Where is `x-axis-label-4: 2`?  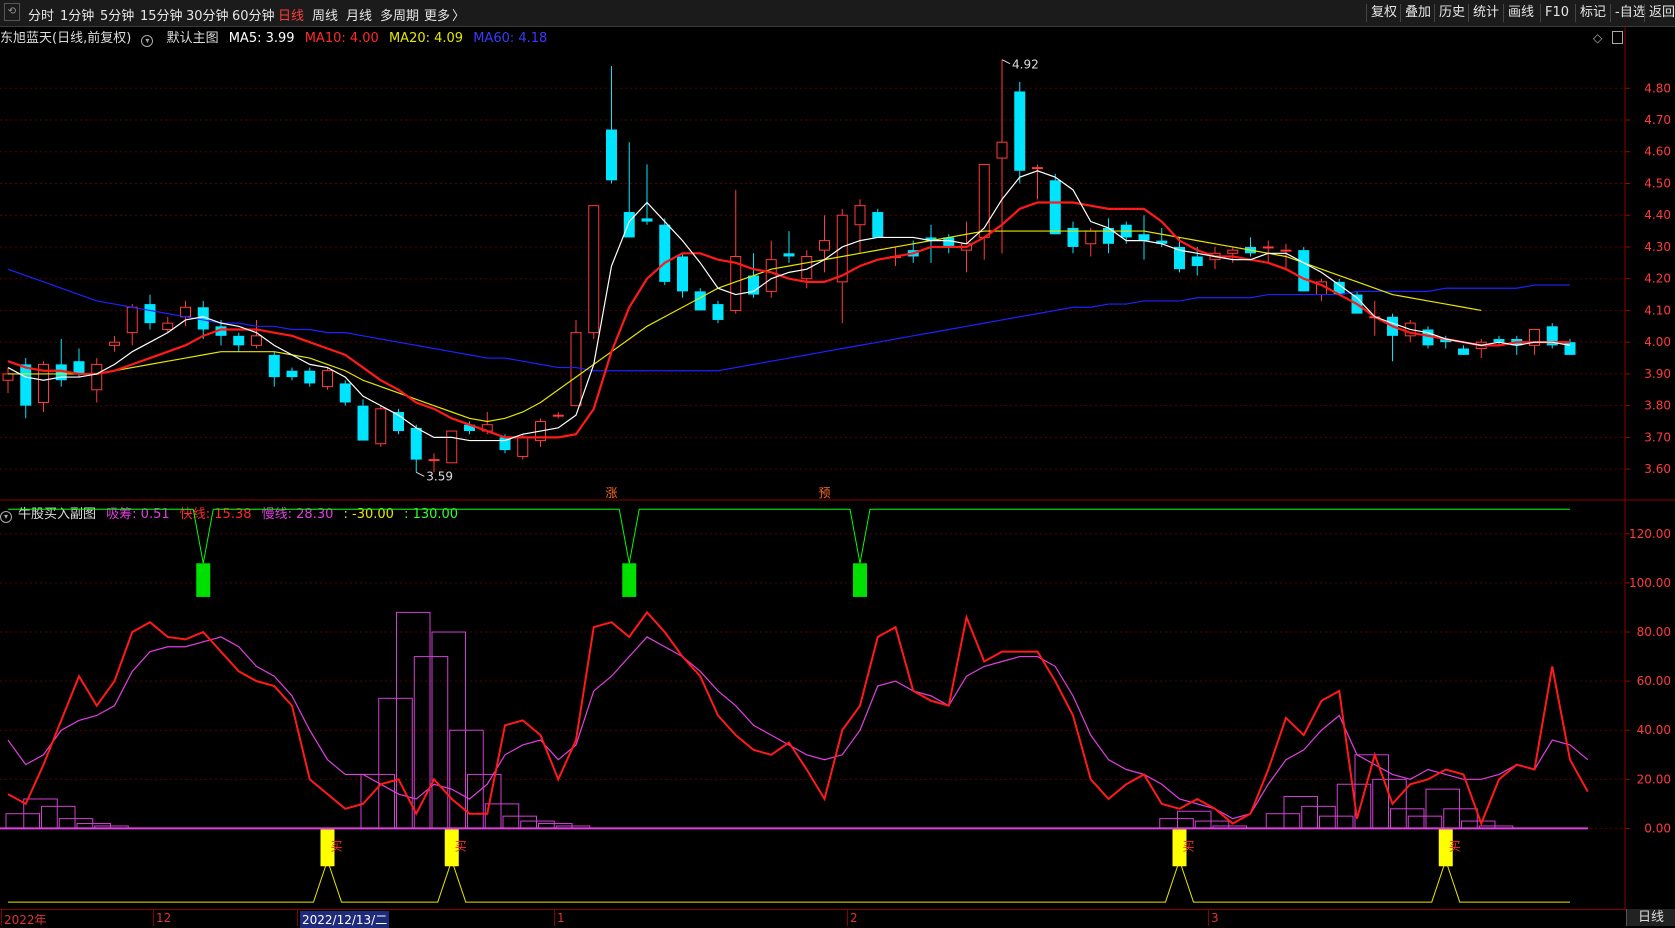 x-axis-label-4: 2 is located at coordinates (854, 918).